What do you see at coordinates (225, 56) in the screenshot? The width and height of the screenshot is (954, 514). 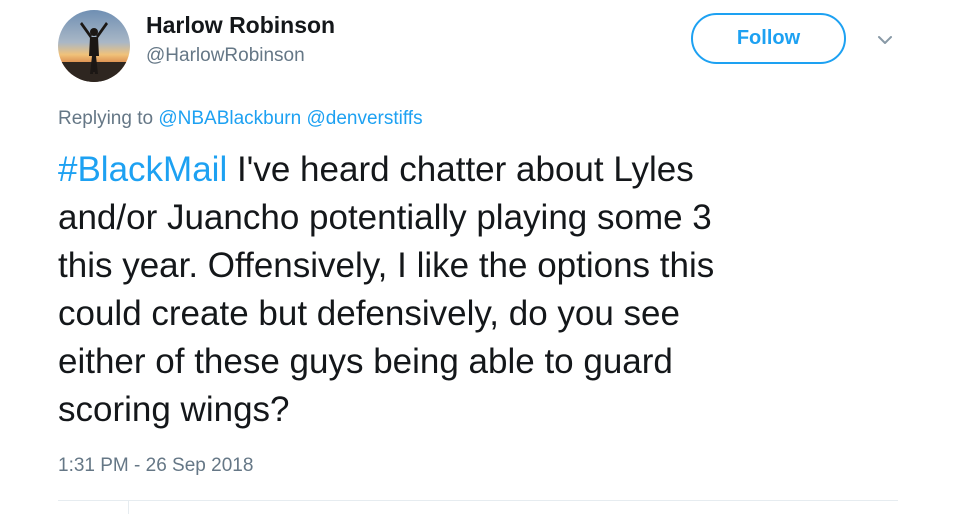 I see `author-handle: @HarlowRobinson` at bounding box center [225, 56].